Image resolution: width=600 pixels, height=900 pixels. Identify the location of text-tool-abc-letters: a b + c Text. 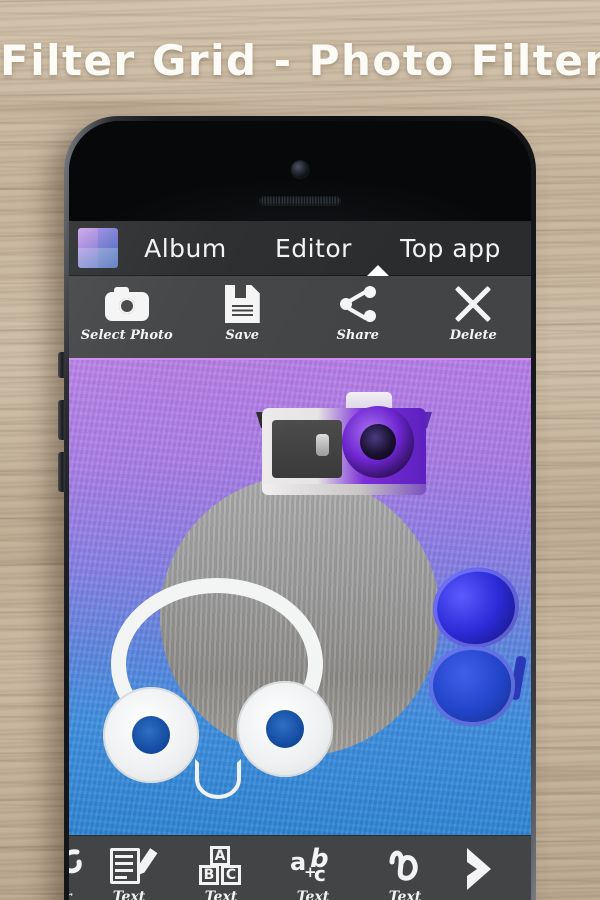
(313, 868).